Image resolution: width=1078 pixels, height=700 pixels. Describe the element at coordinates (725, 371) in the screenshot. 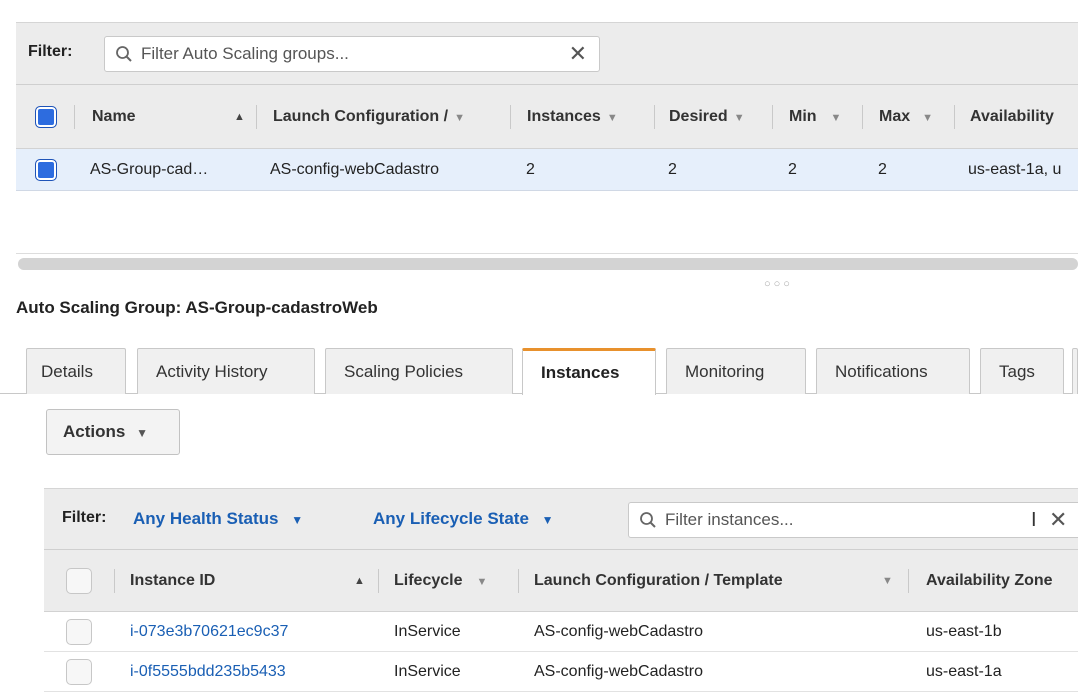

I see `tab-label: Monitoring` at that location.